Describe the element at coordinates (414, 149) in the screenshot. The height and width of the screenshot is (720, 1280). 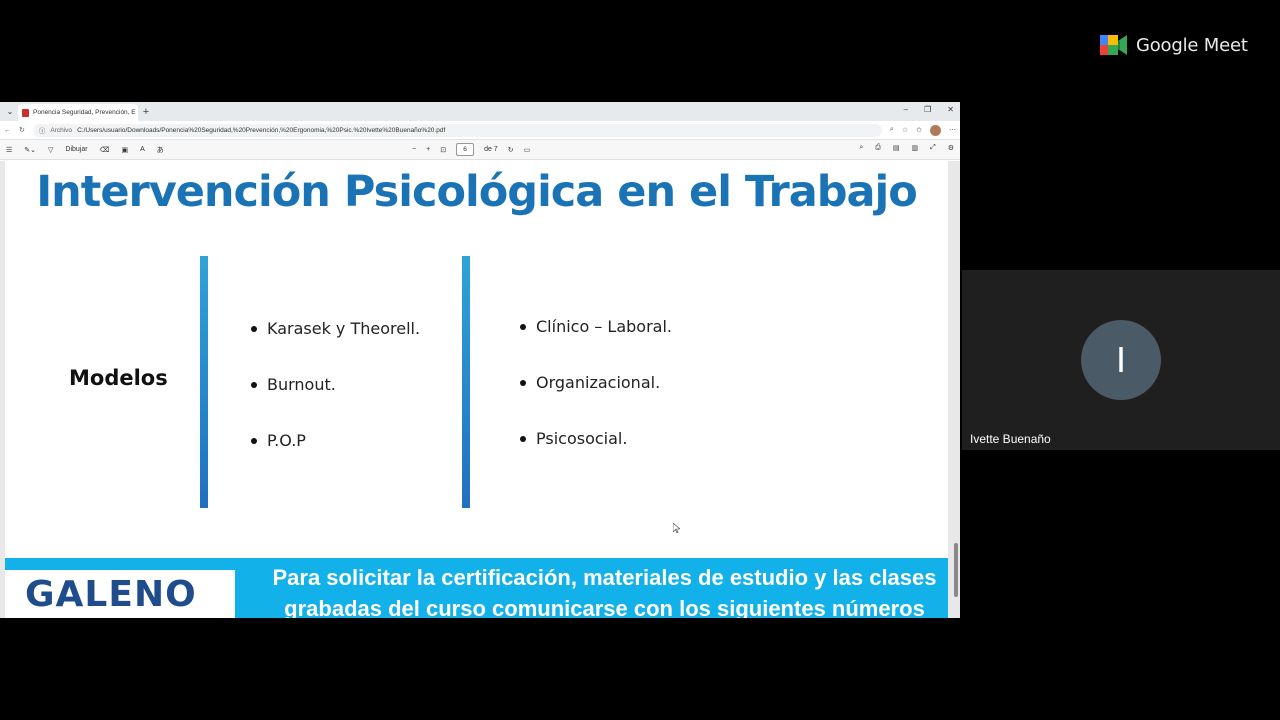
I see `zoom-out-icon: −` at that location.